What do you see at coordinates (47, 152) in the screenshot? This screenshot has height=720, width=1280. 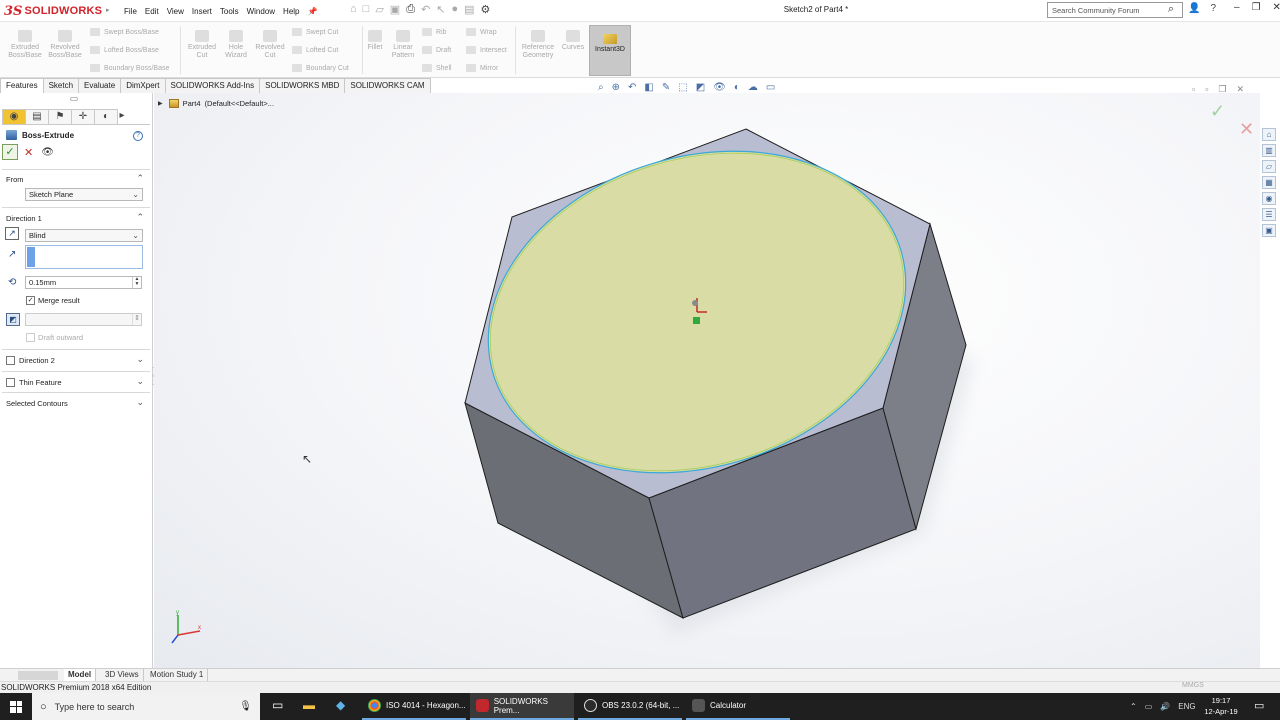 I see `detailed-preview-eye-icon: 👁` at bounding box center [47, 152].